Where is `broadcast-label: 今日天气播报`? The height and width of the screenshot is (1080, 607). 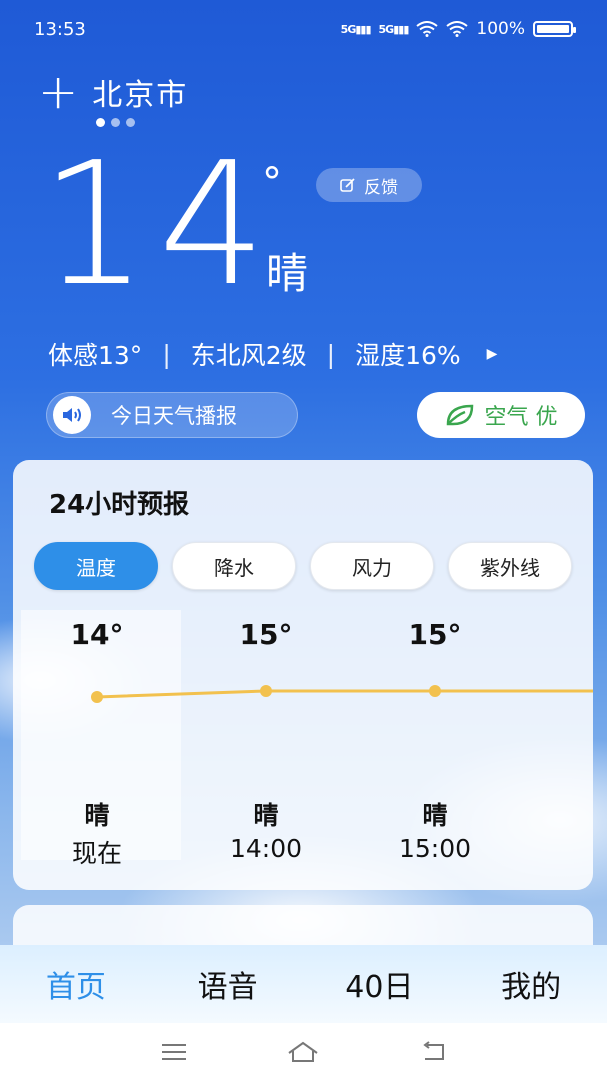
broadcast-label: 今日天气播报 is located at coordinates (174, 416).